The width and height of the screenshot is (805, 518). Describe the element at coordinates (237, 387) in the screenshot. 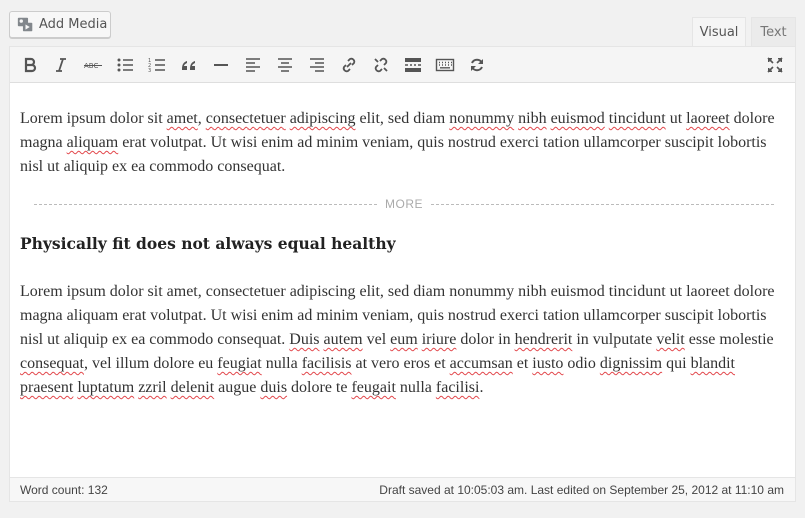

I see `text-run: augue` at that location.